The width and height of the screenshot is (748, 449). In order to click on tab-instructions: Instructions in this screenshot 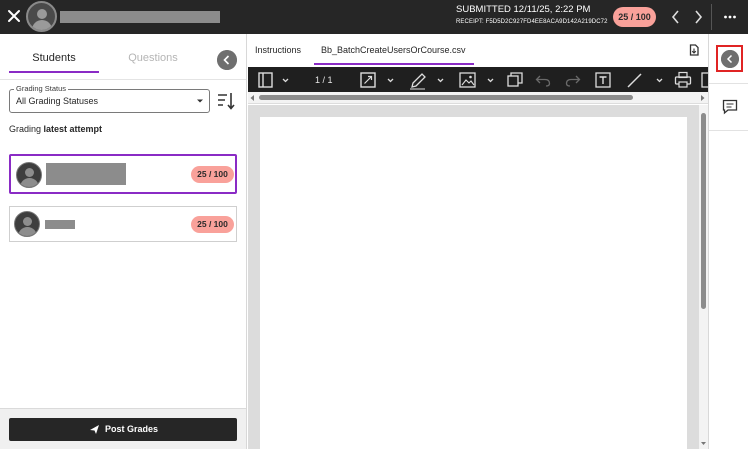, I will do `click(278, 50)`.